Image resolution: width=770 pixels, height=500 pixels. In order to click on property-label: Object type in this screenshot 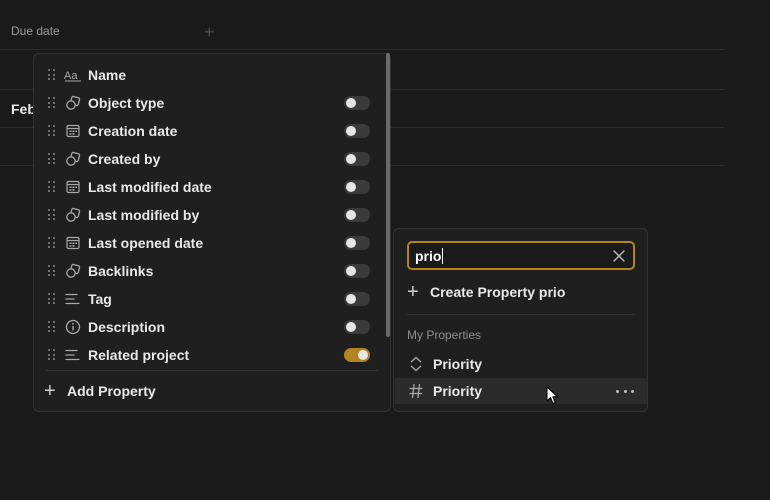, I will do `click(126, 103)`.